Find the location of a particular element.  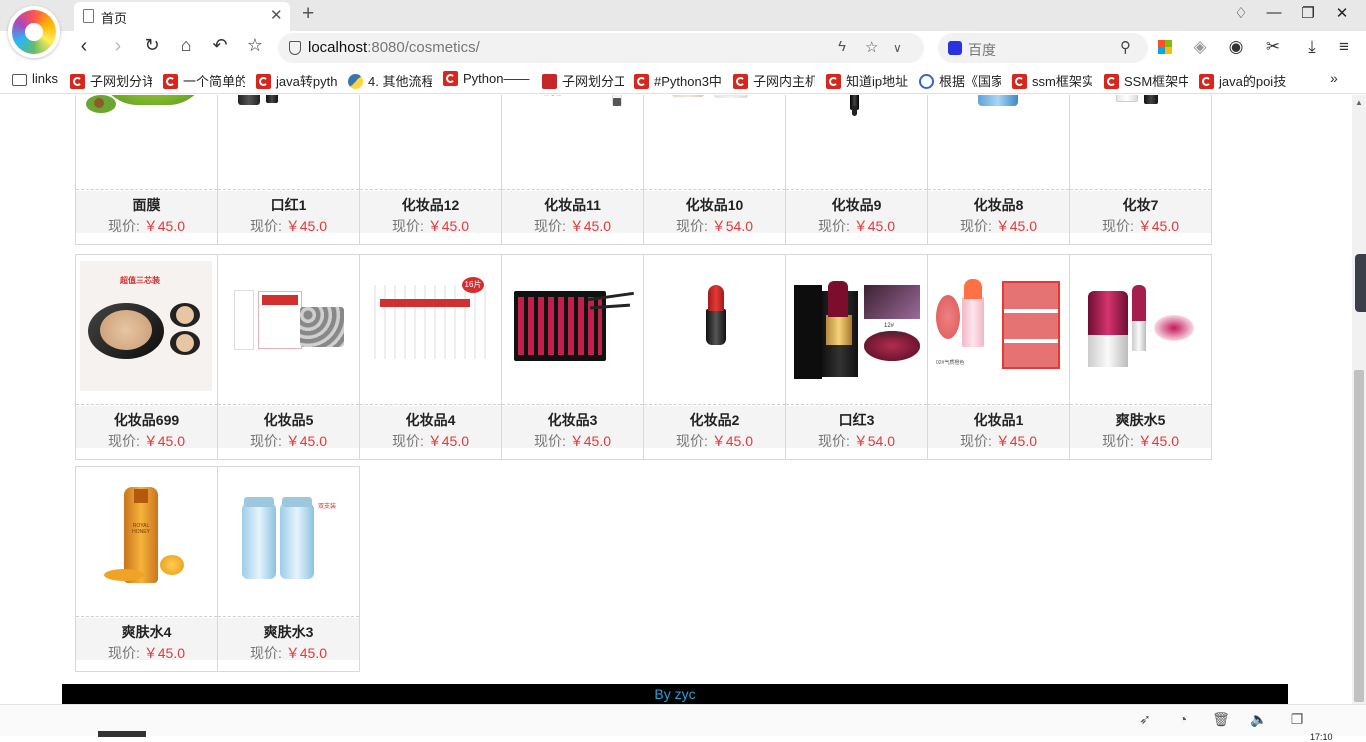

product-card: 双支装 爽肤水3 现价: ￥45.0 is located at coordinates (288, 569).